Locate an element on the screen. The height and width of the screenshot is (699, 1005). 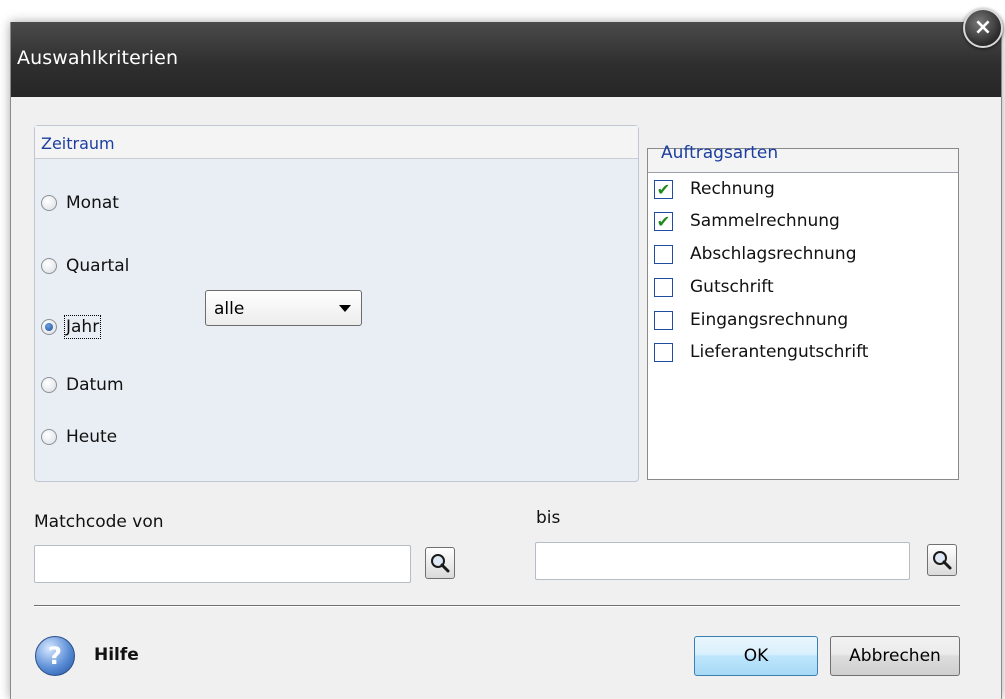
checkbox-row-abschlagsrechnung: Abschlagsrechnung is located at coordinates (755, 254).